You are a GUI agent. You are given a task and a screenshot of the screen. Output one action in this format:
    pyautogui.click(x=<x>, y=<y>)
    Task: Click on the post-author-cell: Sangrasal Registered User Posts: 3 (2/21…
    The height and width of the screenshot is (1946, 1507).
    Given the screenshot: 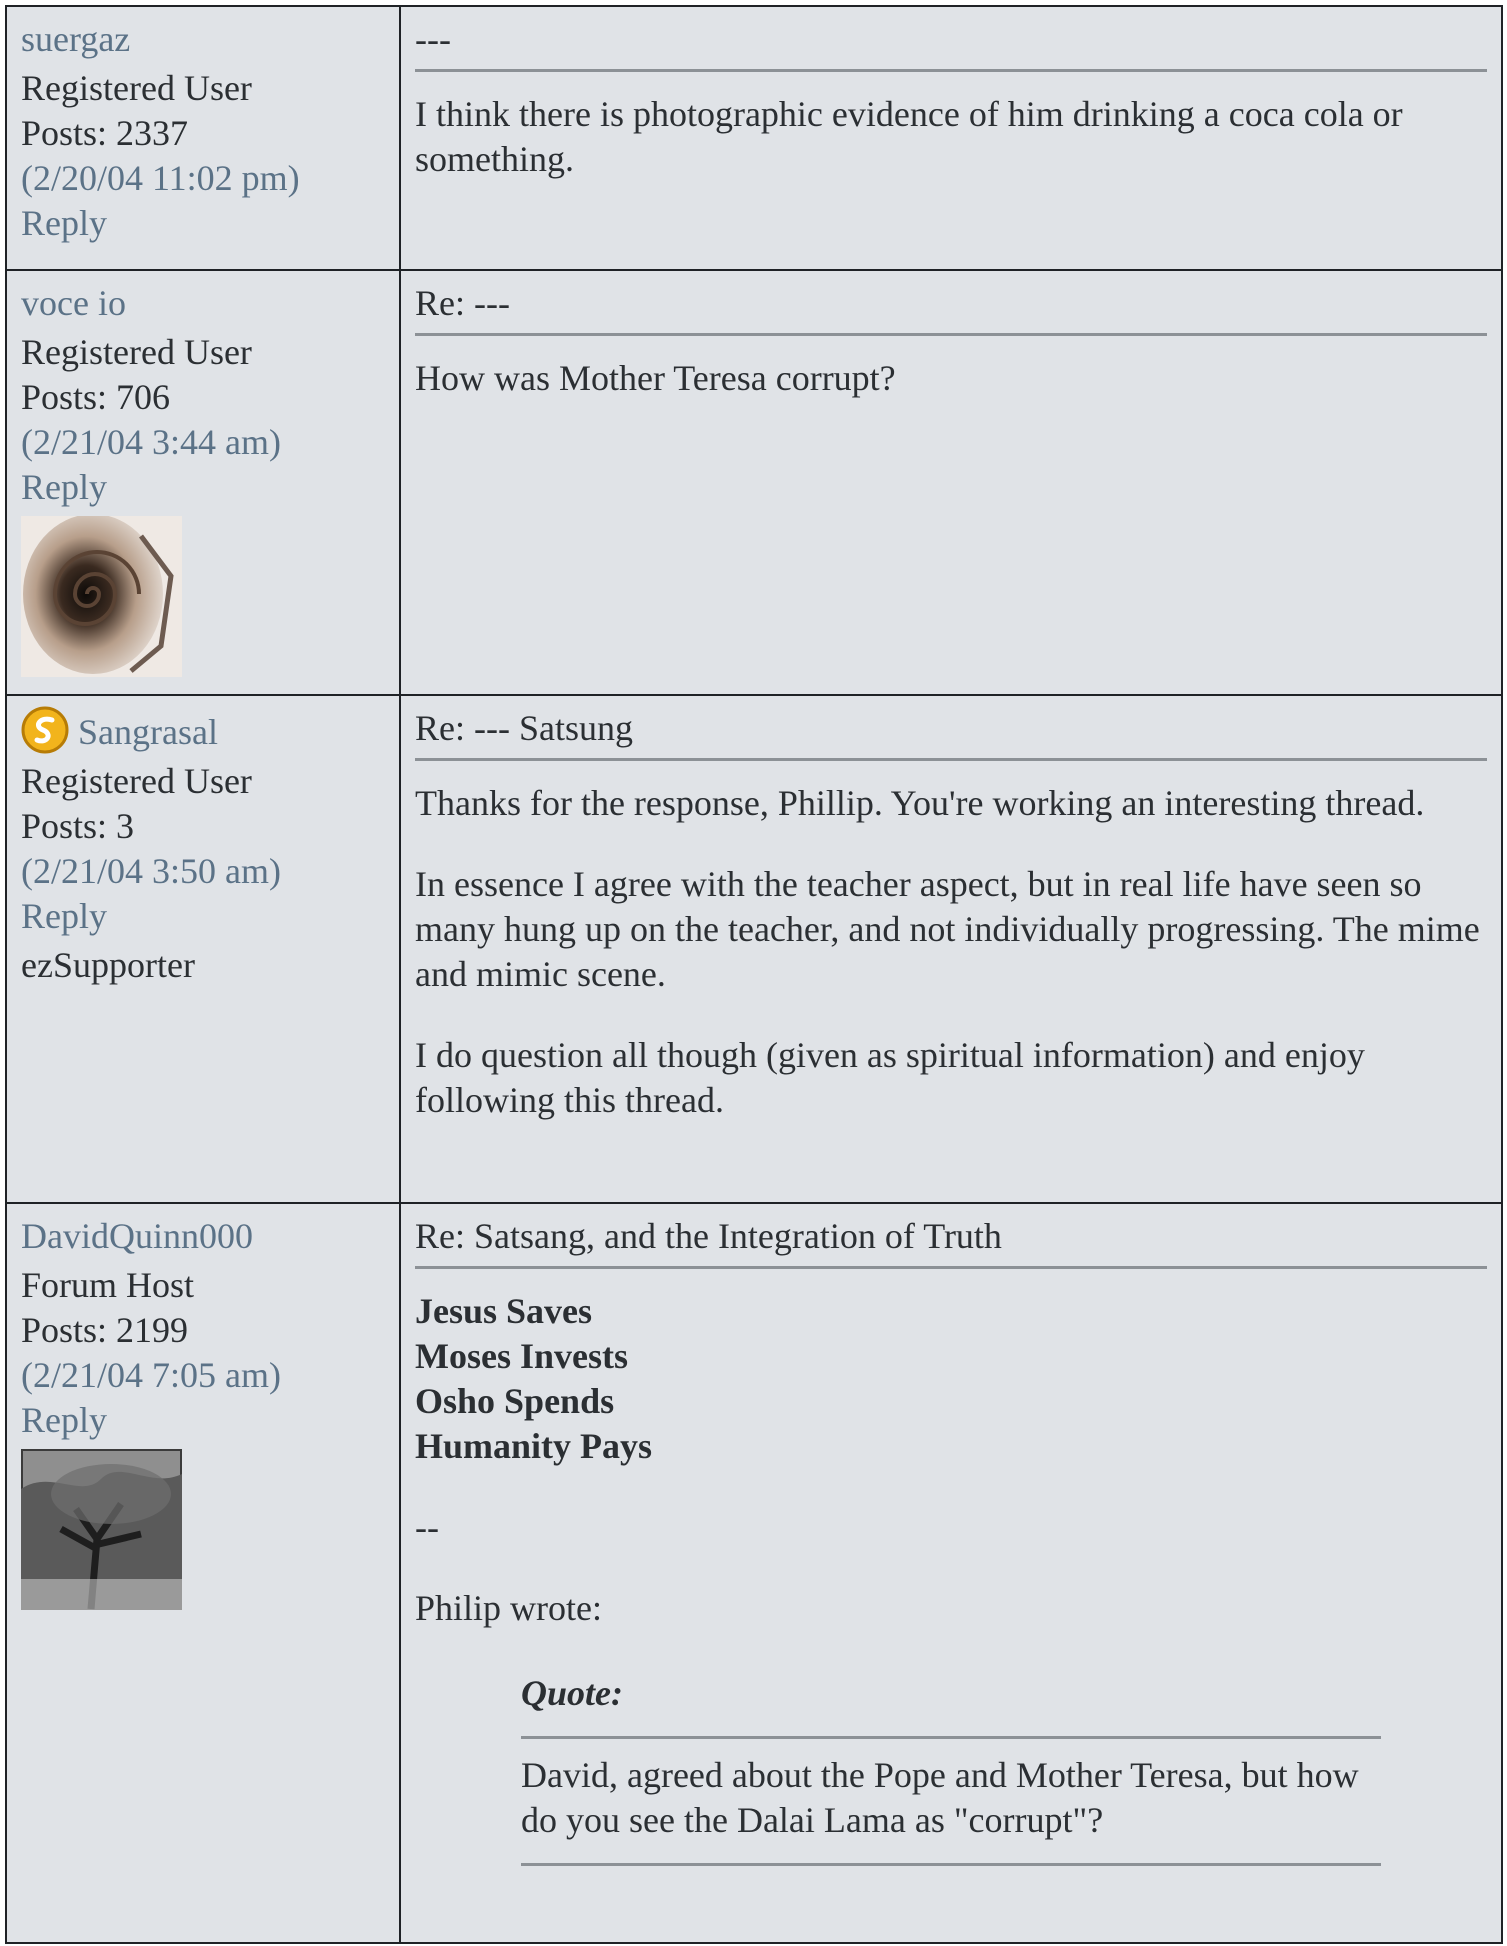 What is the action you would take?
    pyautogui.click(x=203, y=949)
    